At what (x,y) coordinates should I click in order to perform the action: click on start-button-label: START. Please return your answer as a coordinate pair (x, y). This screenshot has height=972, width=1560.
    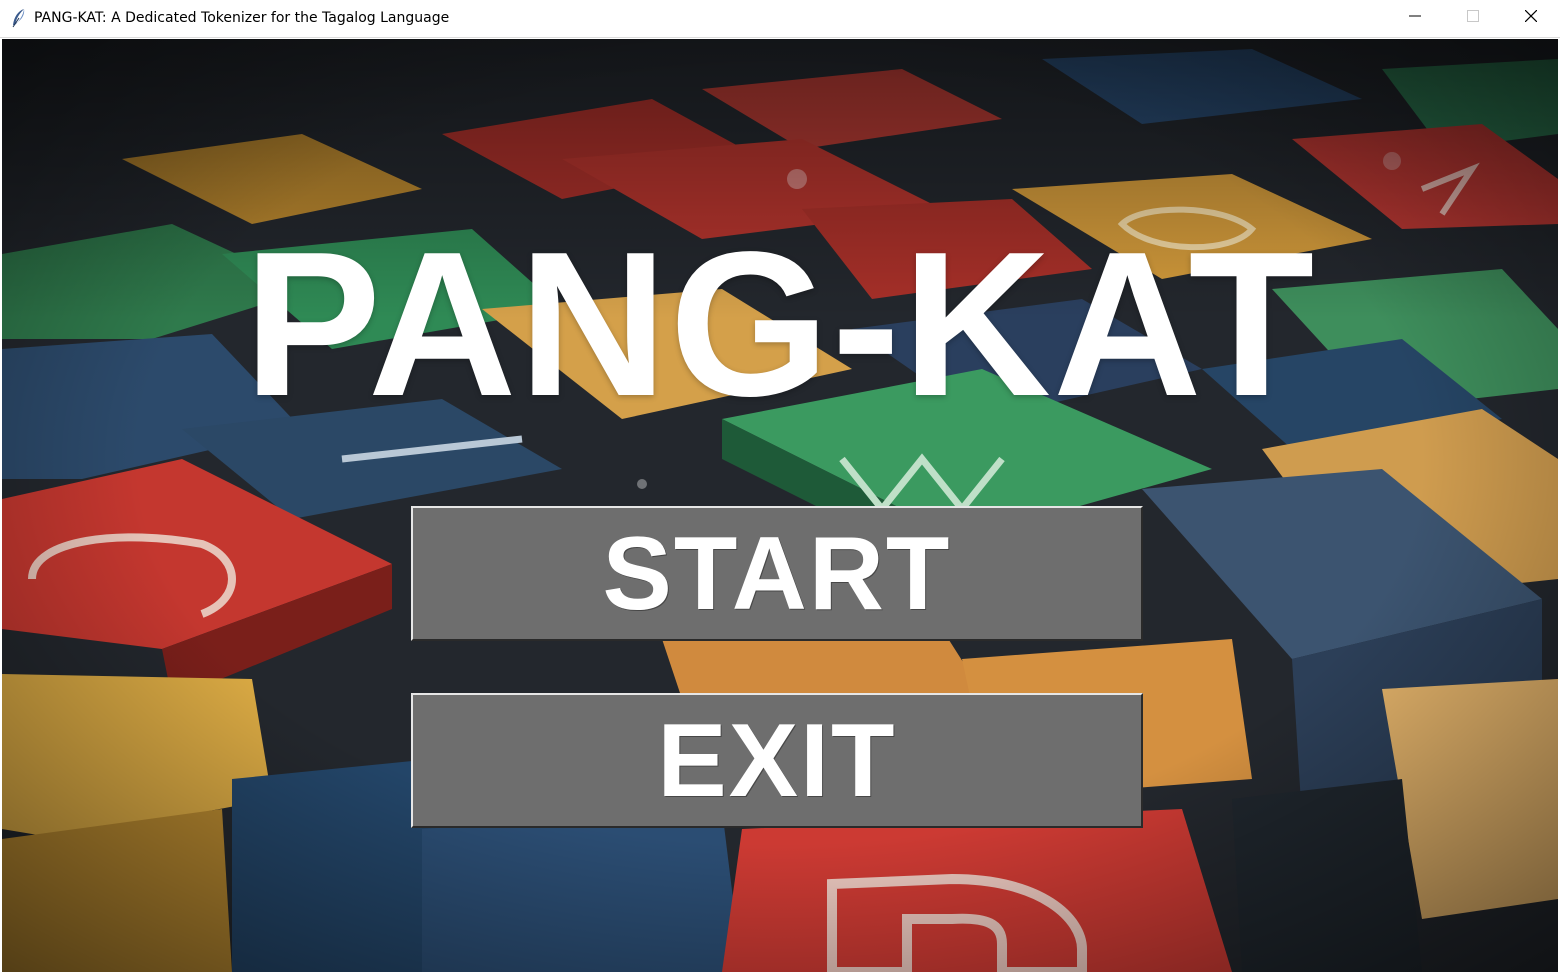
    Looking at the image, I should click on (777, 573).